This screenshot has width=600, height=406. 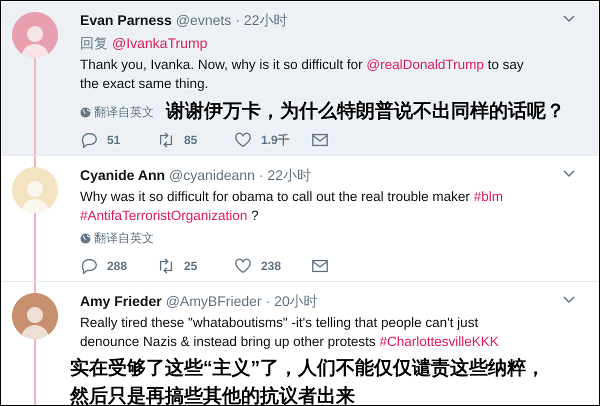 I want to click on author-handle: @AmyBFrieder, so click(x=214, y=301).